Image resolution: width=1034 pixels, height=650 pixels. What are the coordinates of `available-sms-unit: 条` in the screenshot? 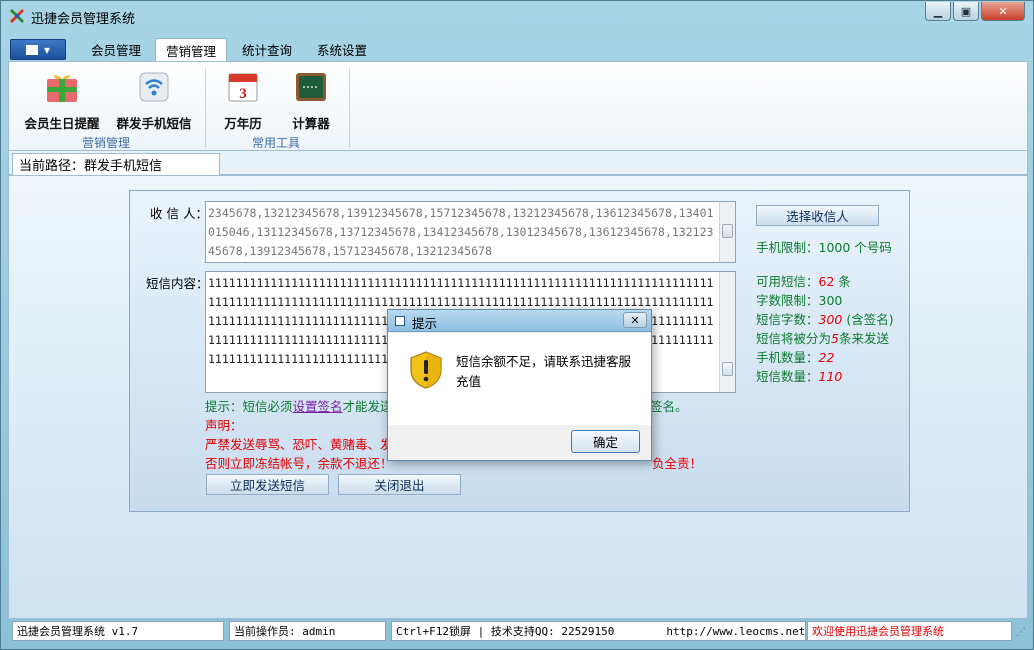 It's located at (842, 281).